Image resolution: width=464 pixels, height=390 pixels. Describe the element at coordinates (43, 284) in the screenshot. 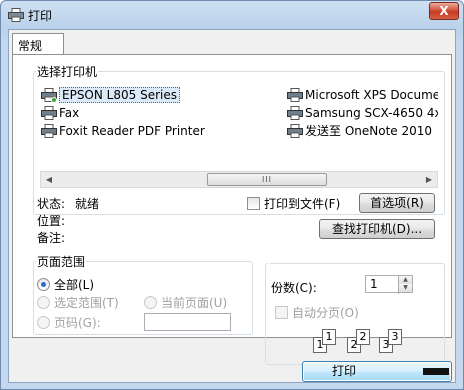

I see `page-range-all-radio` at that location.